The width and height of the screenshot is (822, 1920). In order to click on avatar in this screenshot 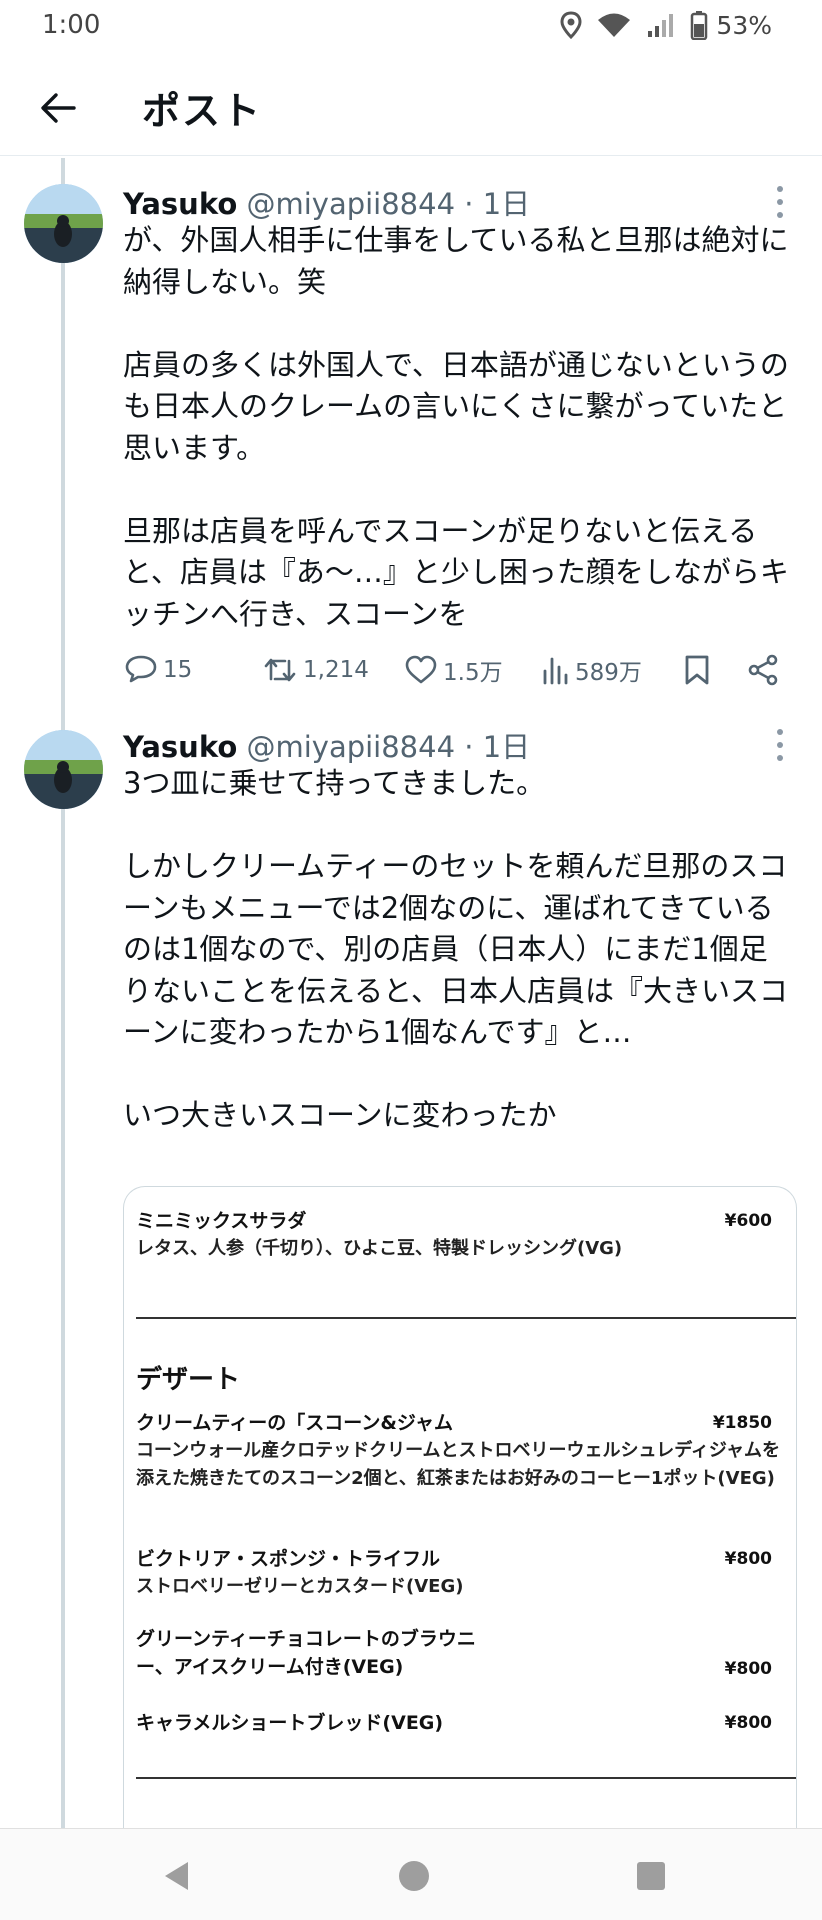, I will do `click(63, 769)`.